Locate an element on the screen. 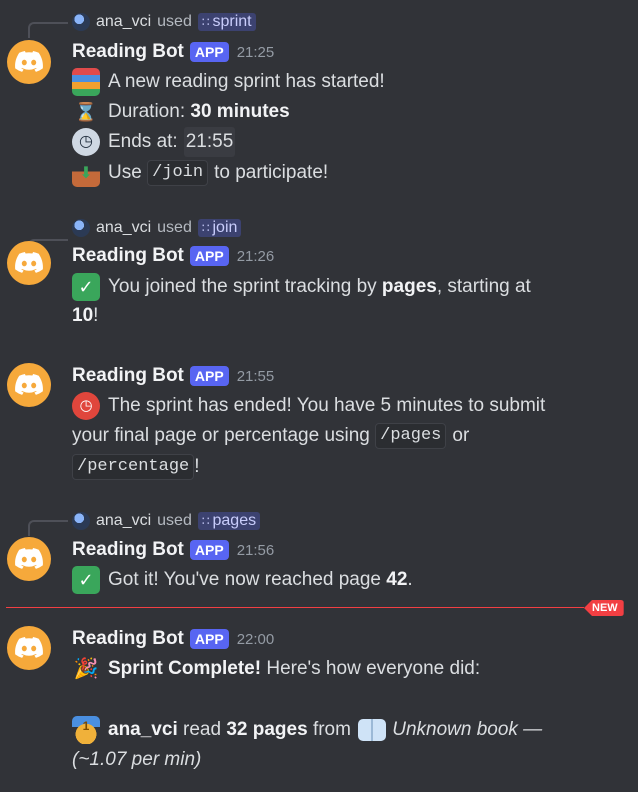  message-text-suffix: , starting at is located at coordinates (483, 286).